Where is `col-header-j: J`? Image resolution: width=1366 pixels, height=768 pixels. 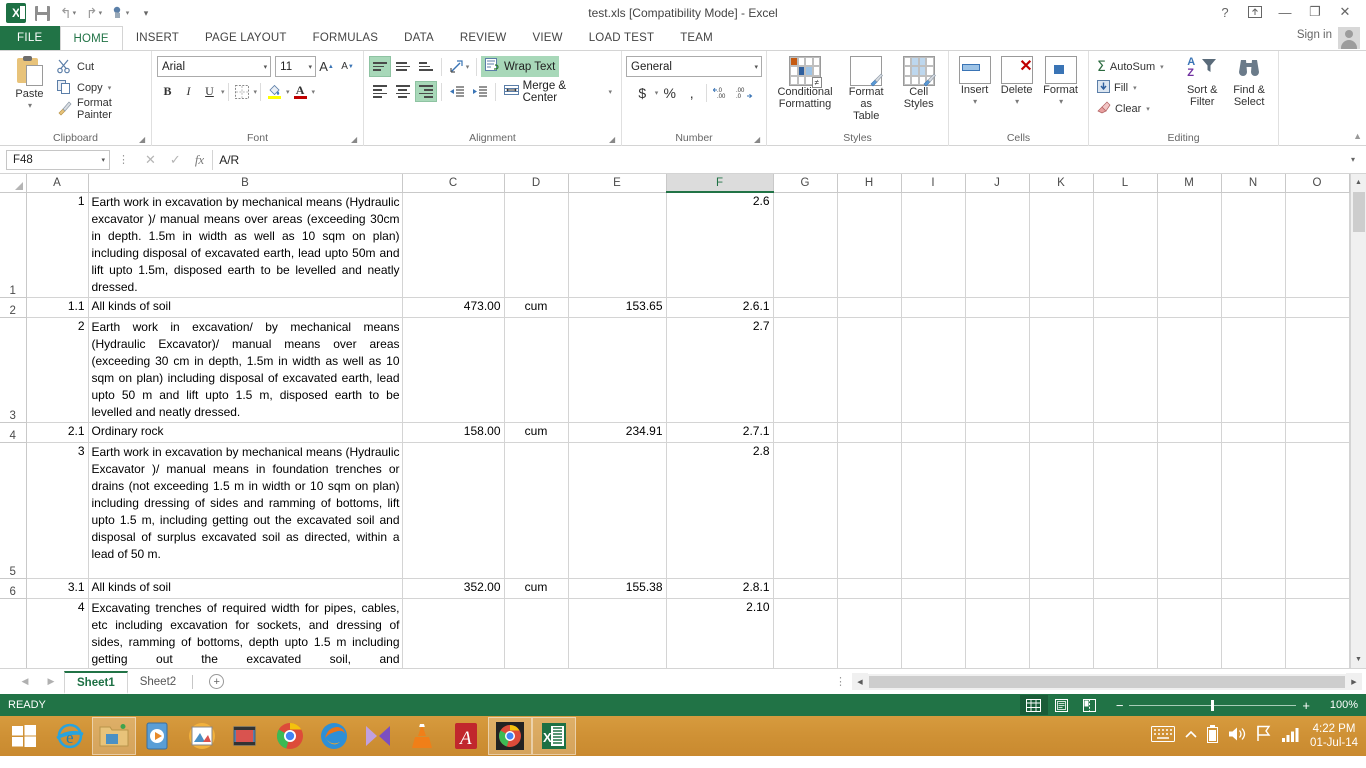 col-header-j: J is located at coordinates (997, 183).